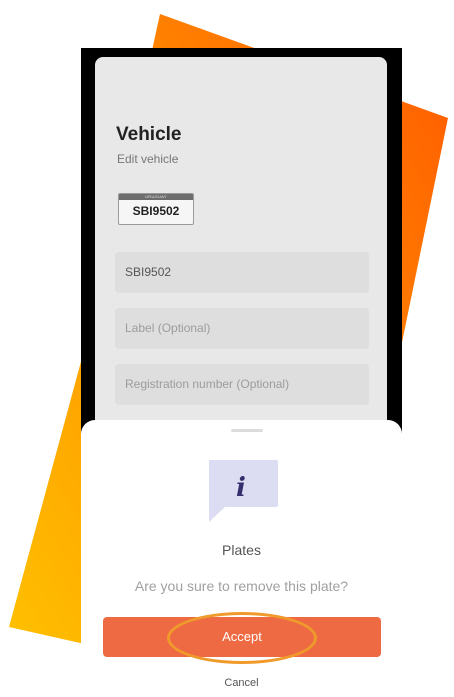 The height and width of the screenshot is (697, 454). I want to click on accept-button: Accept, so click(242, 637).